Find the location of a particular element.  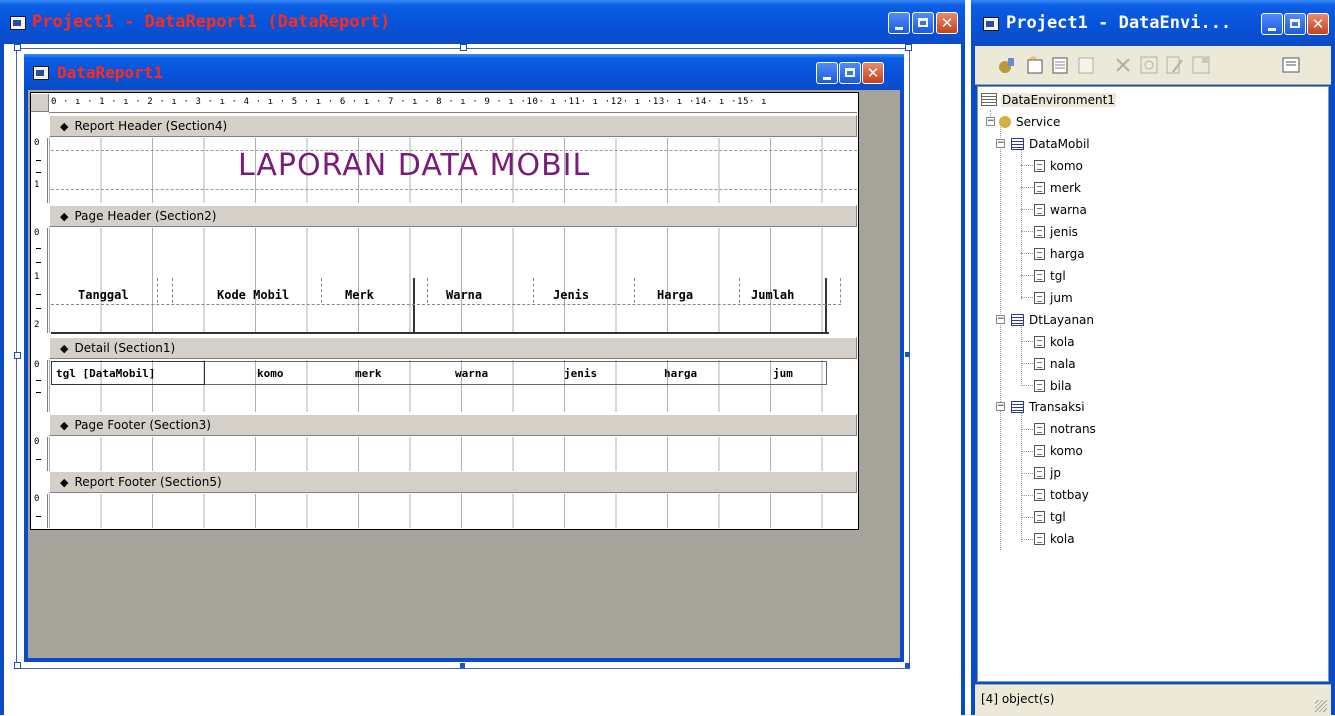

section-bar-report-footer: ◆ Report Footer (Section5) is located at coordinates (453, 482).